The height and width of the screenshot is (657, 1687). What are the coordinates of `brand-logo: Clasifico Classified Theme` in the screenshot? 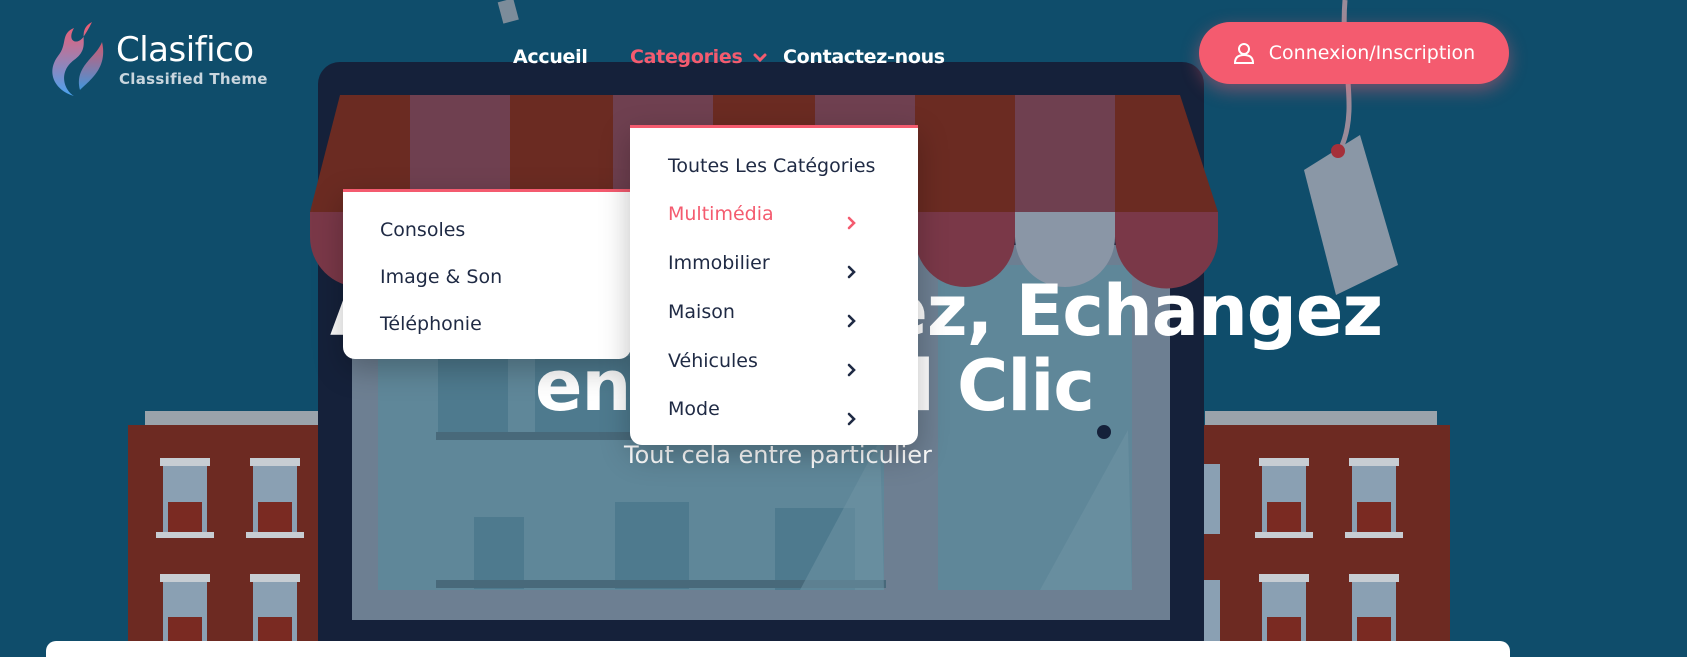 It's located at (159, 58).